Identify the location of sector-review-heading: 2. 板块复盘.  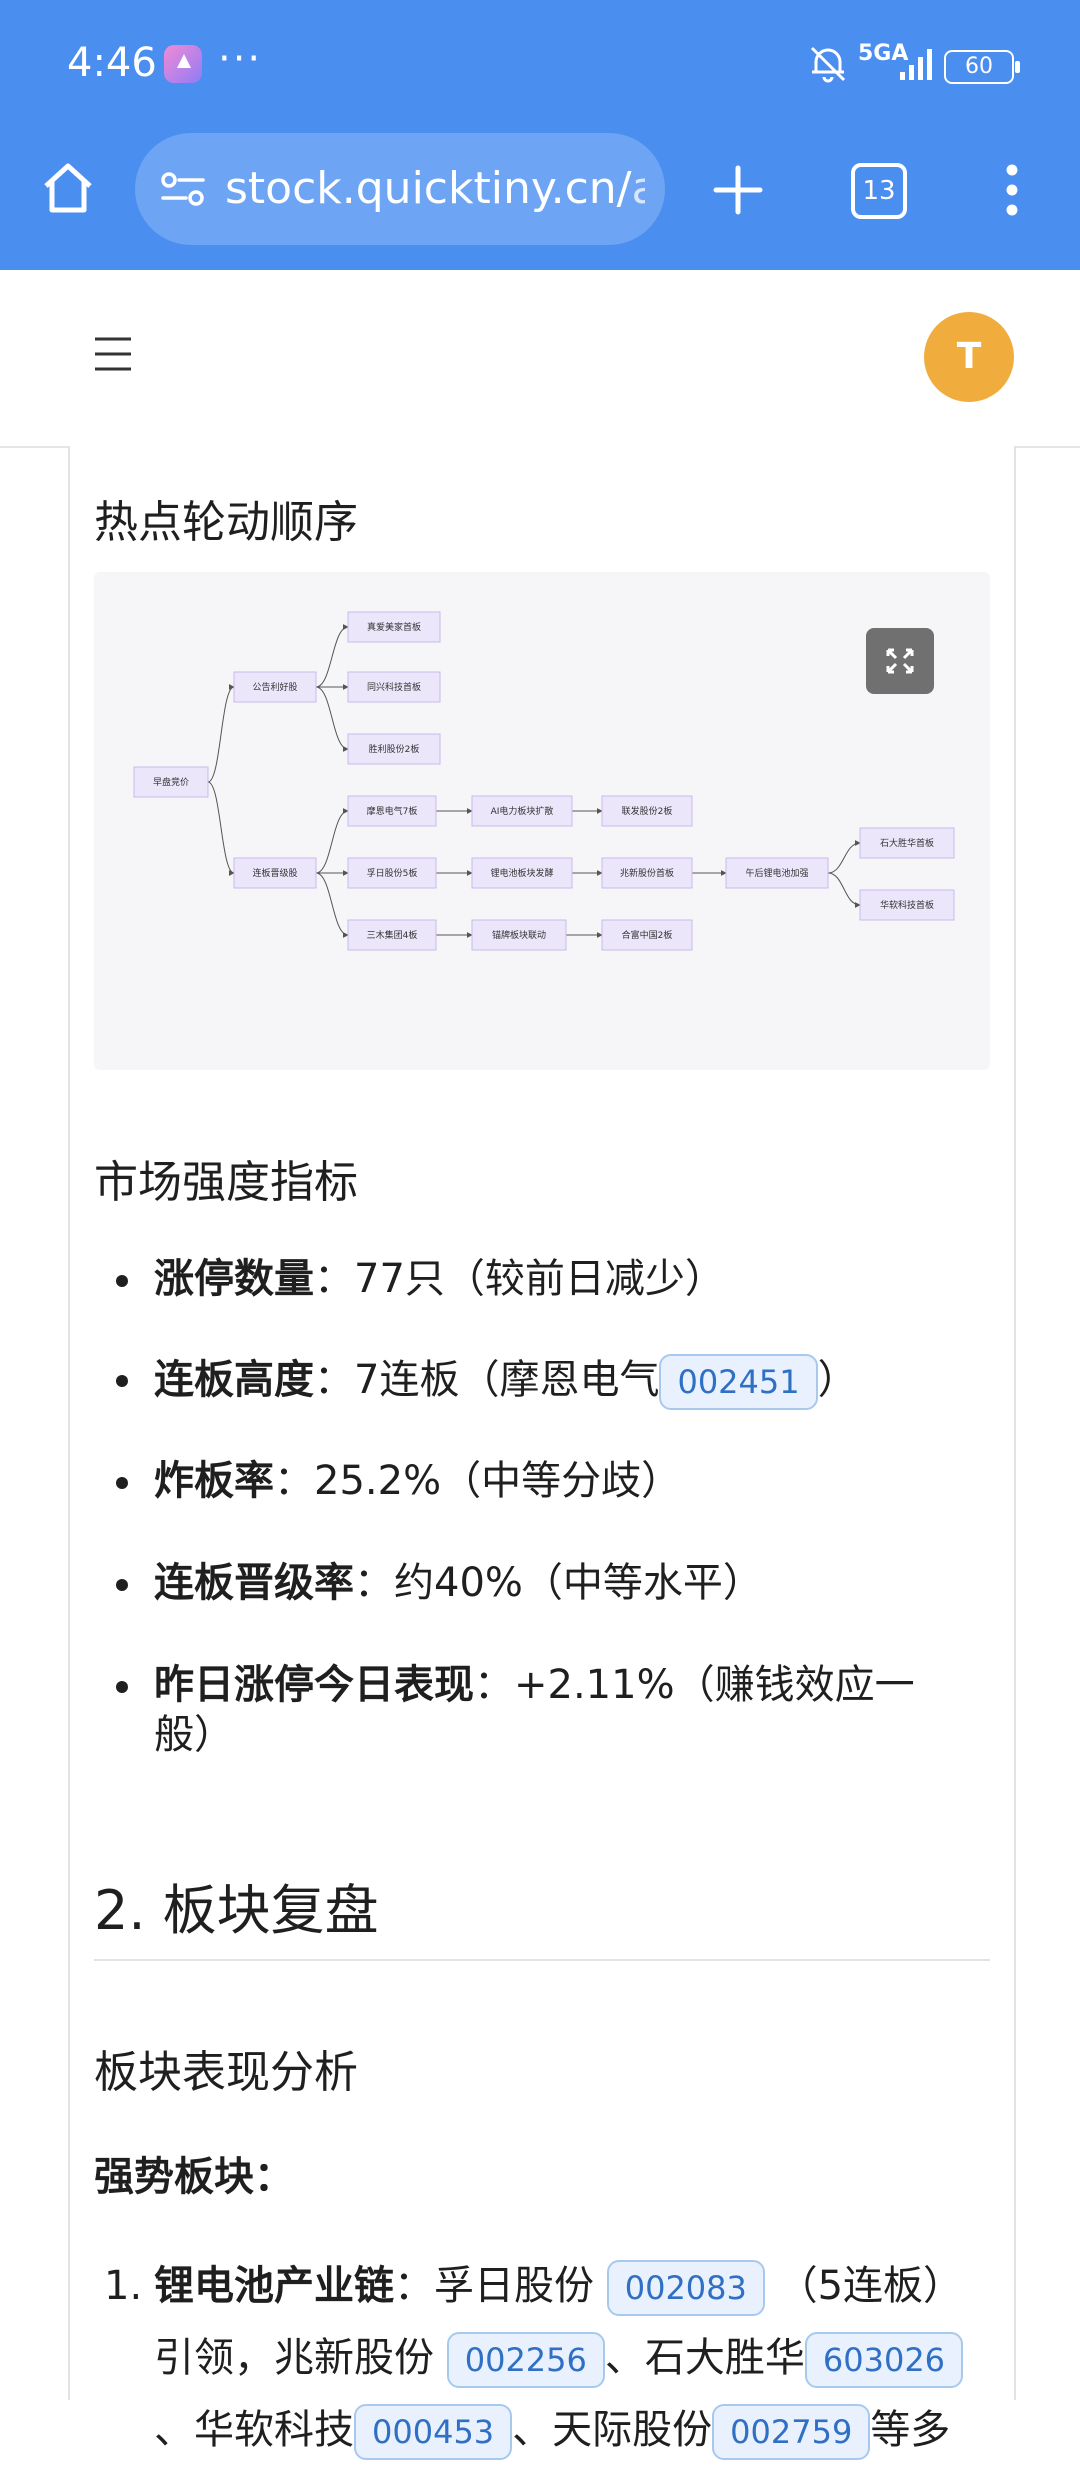
(236, 1910).